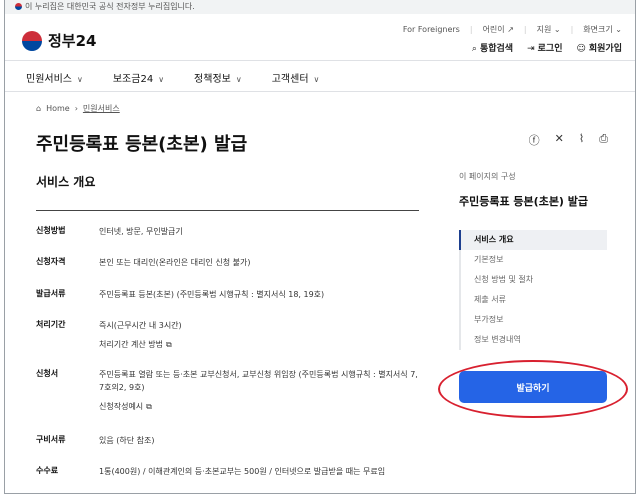  Describe the element at coordinates (602, 29) in the screenshot. I see `zoom-menu: 화면크기 ⌄` at that location.